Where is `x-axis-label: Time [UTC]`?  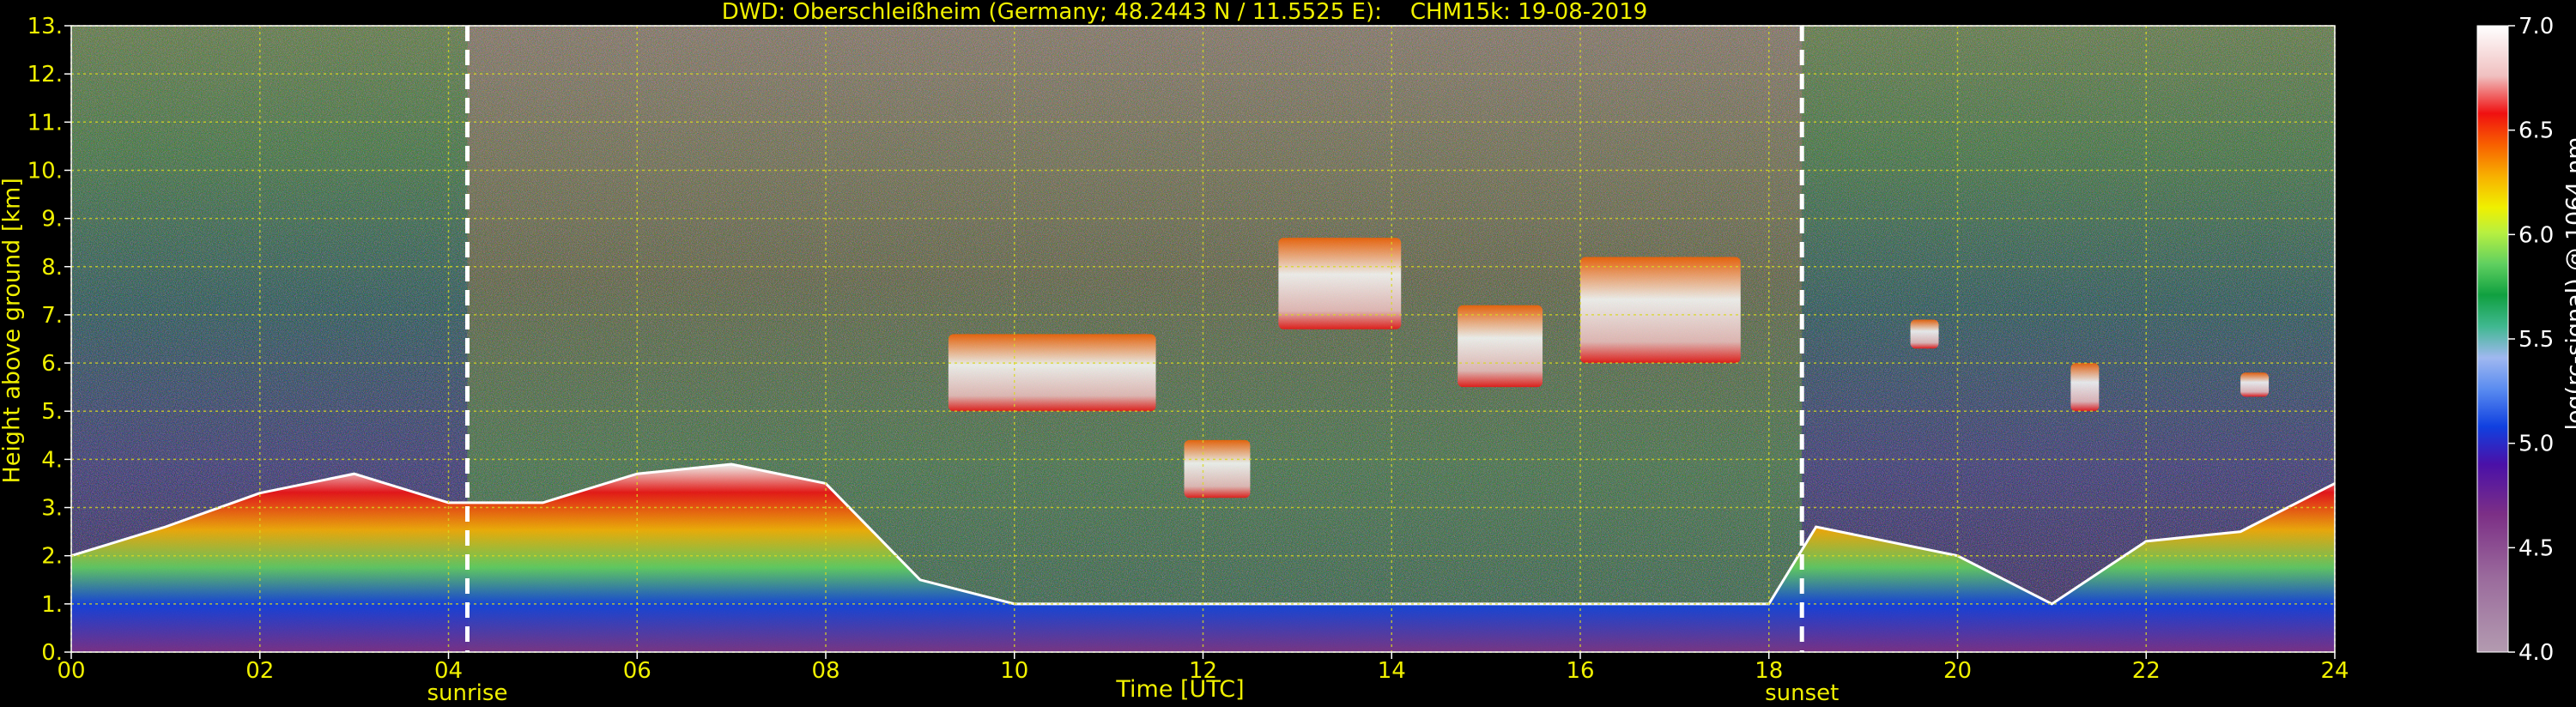
x-axis-label: Time [UTC] is located at coordinates (1180, 689).